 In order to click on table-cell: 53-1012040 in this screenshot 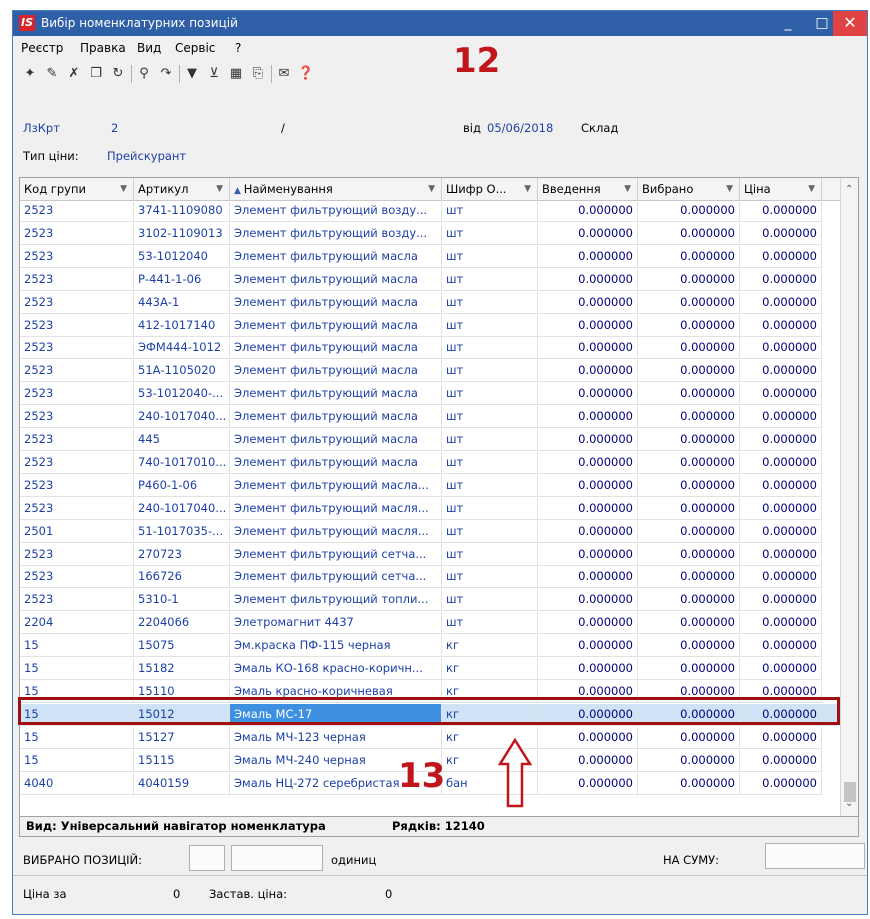, I will do `click(182, 256)`.